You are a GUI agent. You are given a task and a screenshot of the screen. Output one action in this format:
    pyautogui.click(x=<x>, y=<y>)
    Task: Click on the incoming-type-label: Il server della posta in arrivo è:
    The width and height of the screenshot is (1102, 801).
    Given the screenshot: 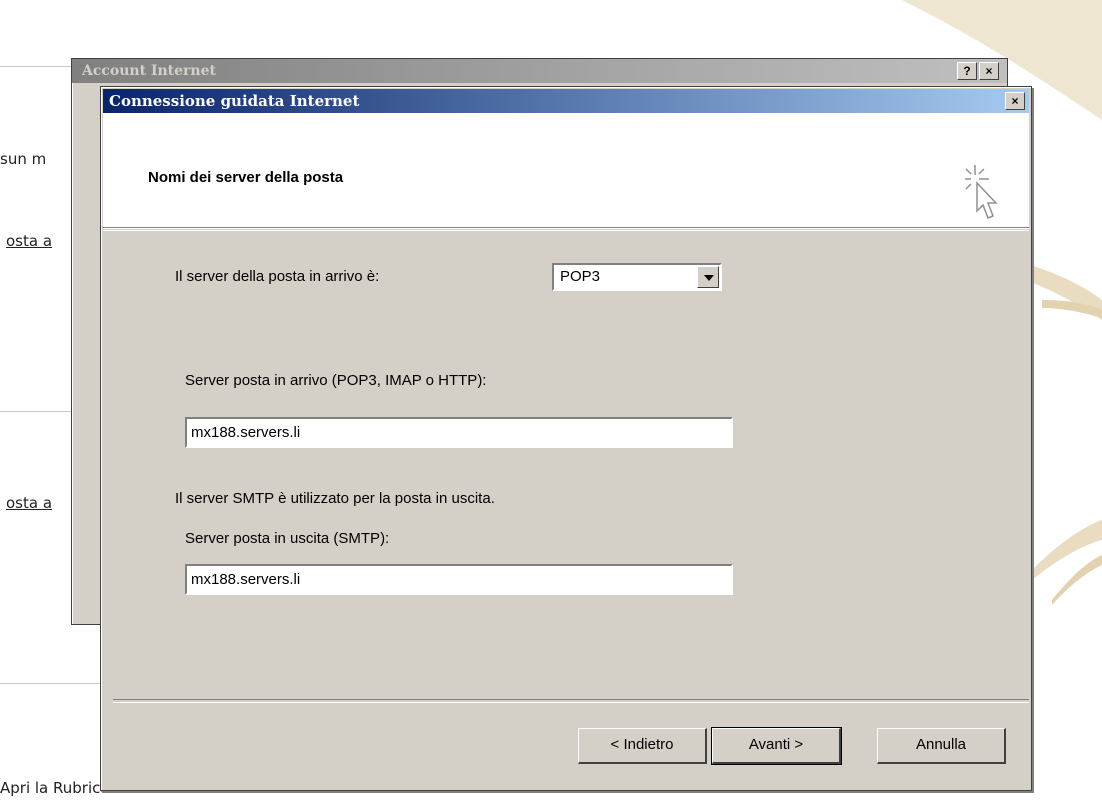 What is the action you would take?
    pyautogui.click(x=277, y=276)
    